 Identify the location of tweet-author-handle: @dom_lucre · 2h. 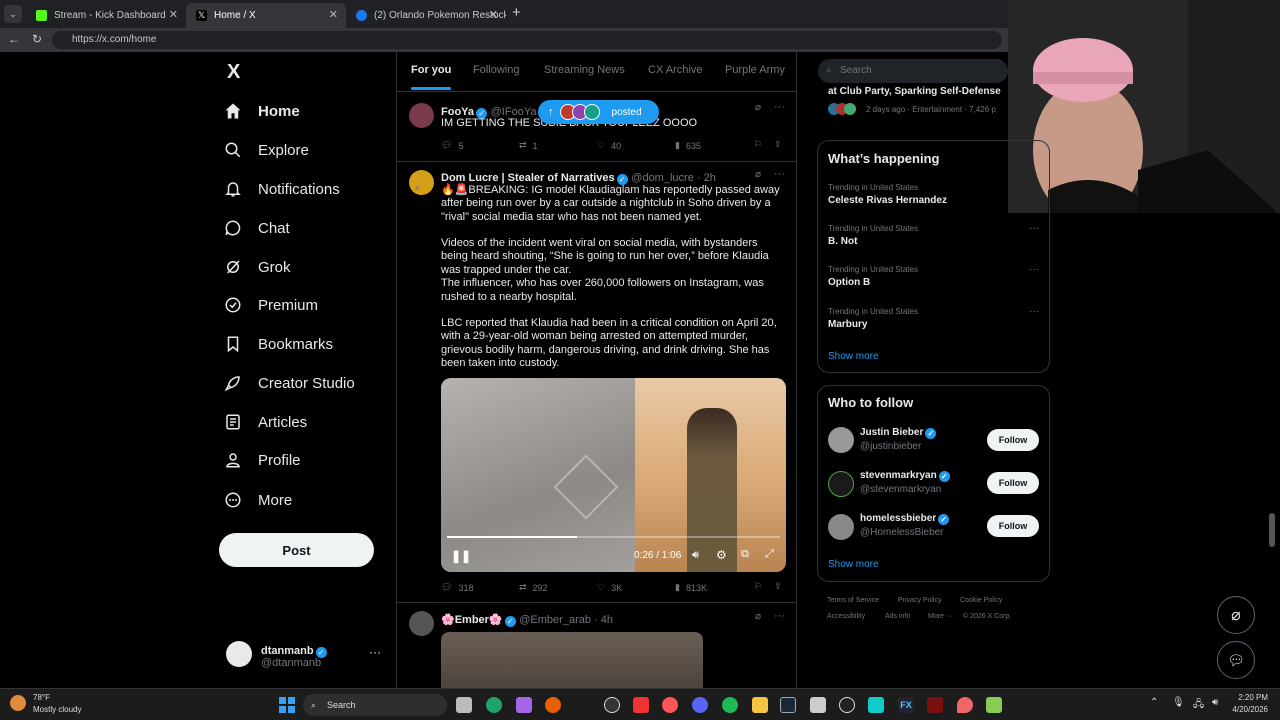
(673, 178).